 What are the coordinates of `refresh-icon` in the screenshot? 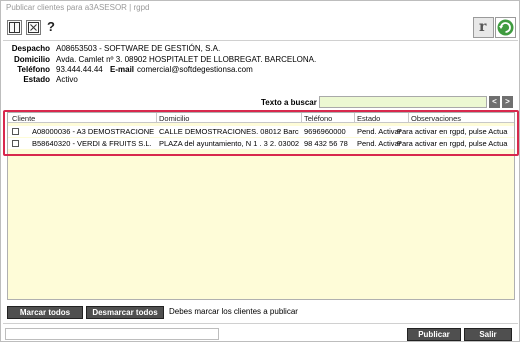 It's located at (505, 27).